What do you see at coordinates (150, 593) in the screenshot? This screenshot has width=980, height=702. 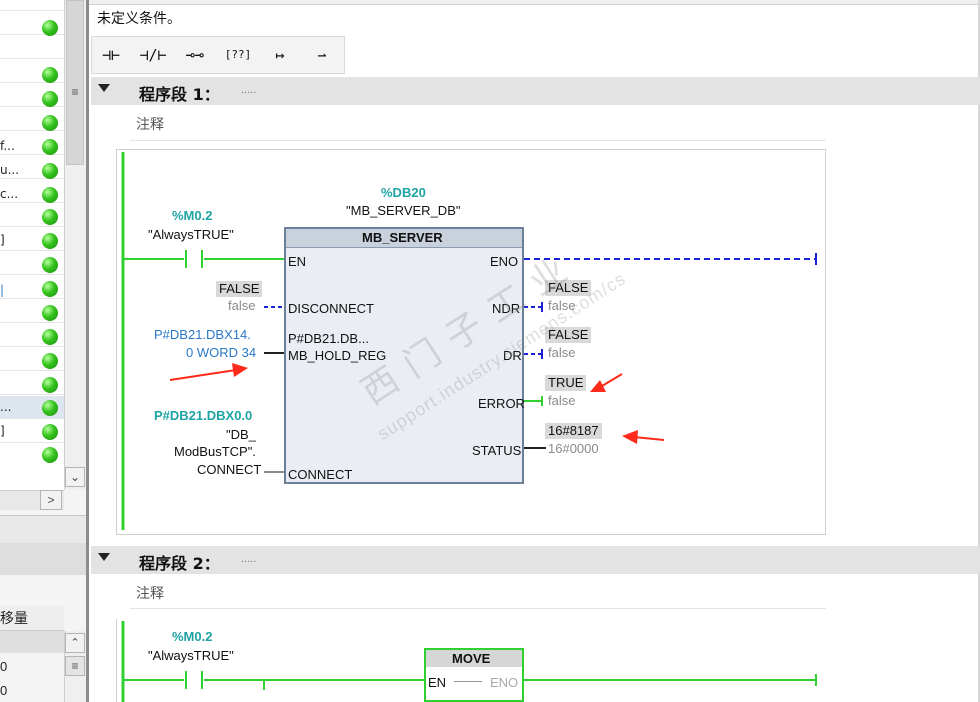 I see `network-2-comment: 注释` at bounding box center [150, 593].